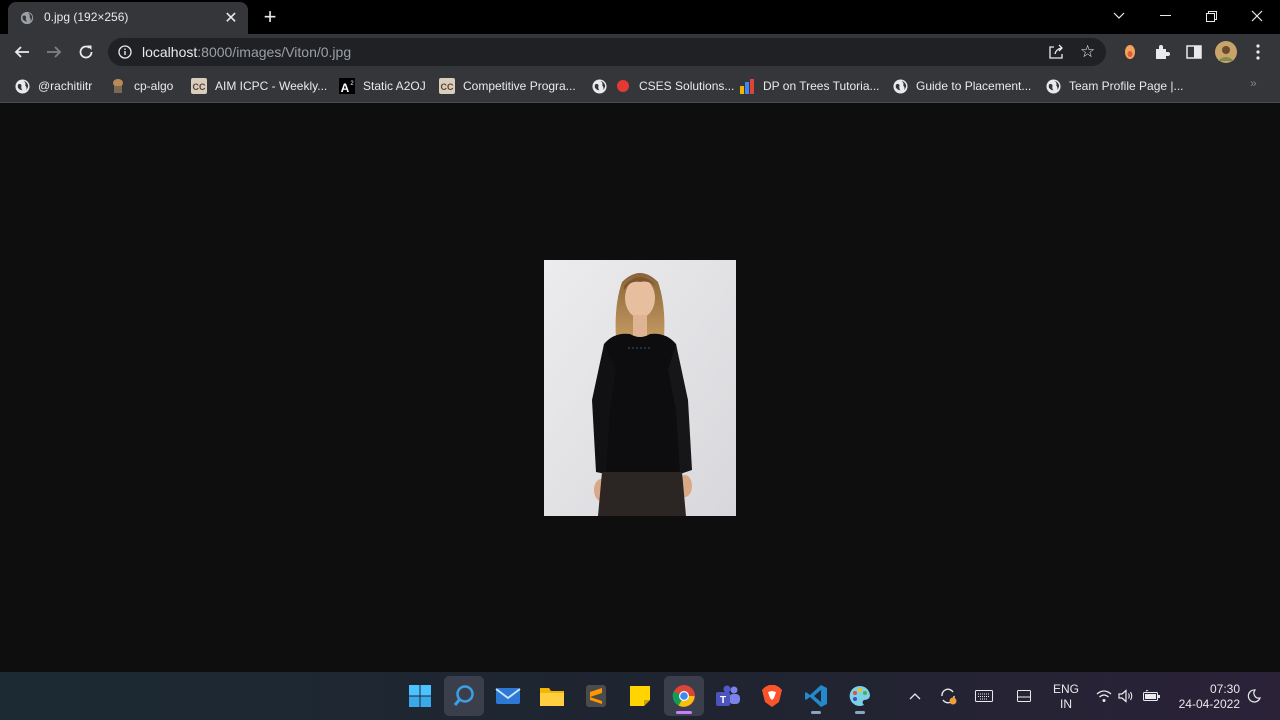 The width and height of the screenshot is (1280, 720). I want to click on bookmark-cp-algo: cp-algo, so click(141, 86).